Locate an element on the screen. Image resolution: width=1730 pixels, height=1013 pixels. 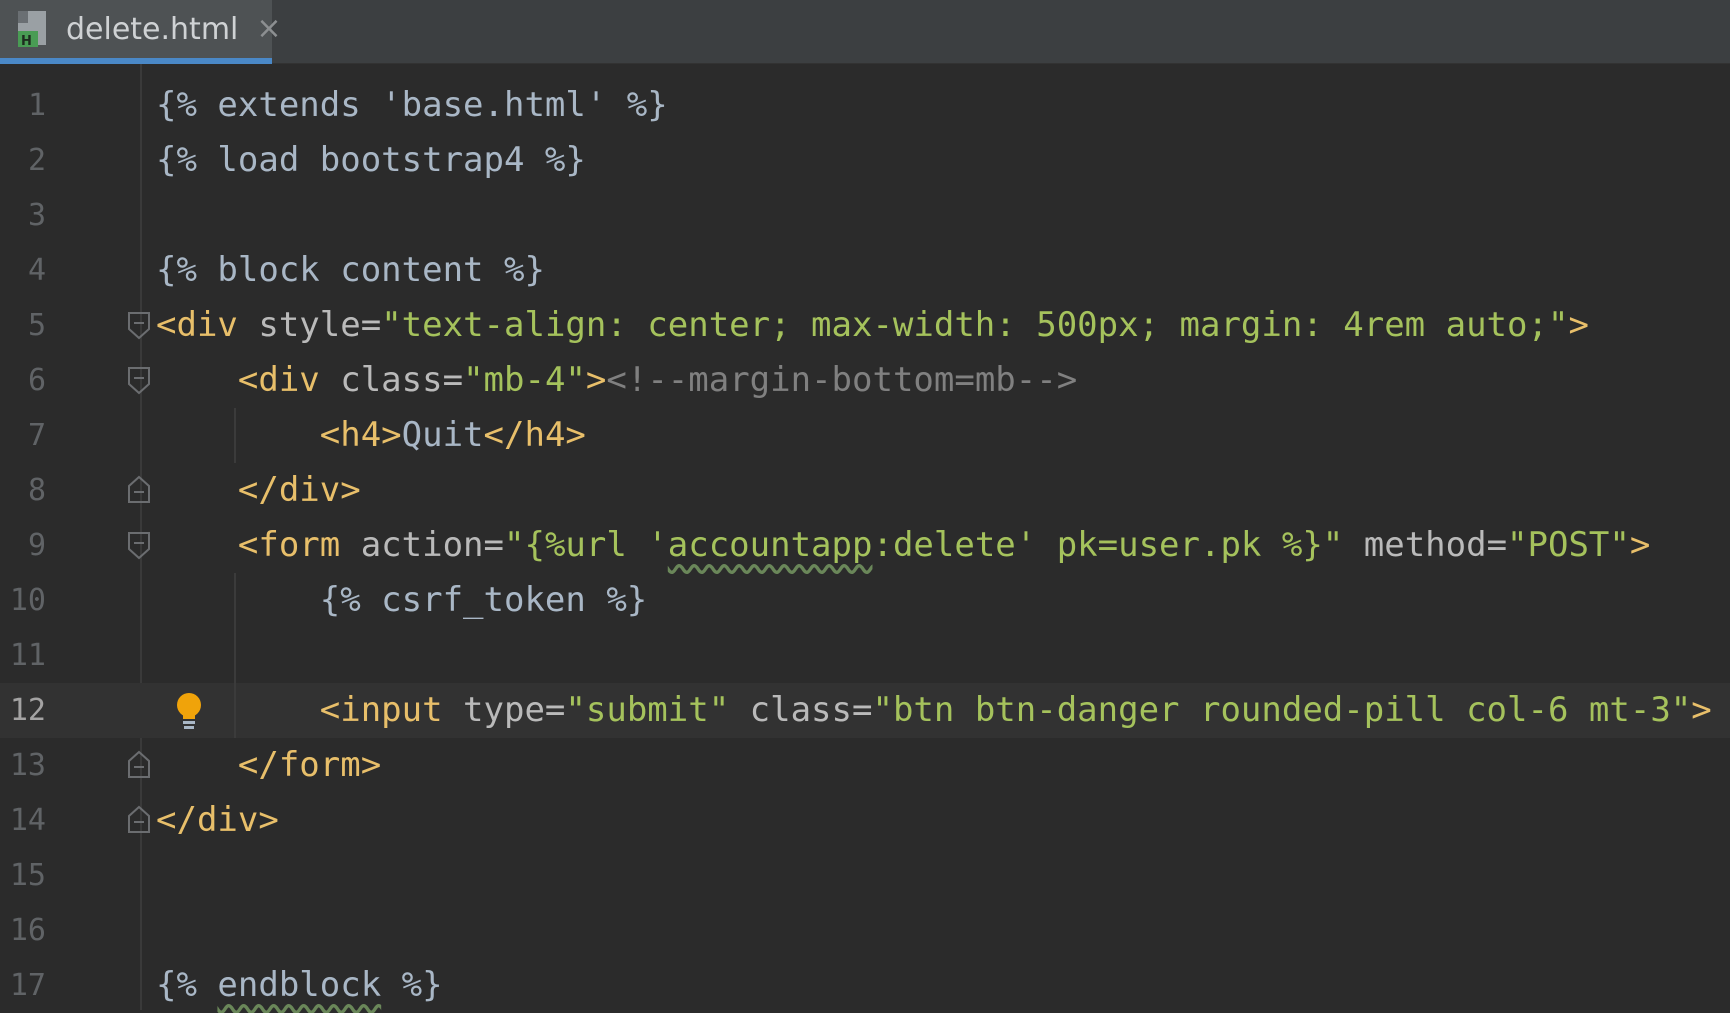
code-token: %} is located at coordinates (412, 985).